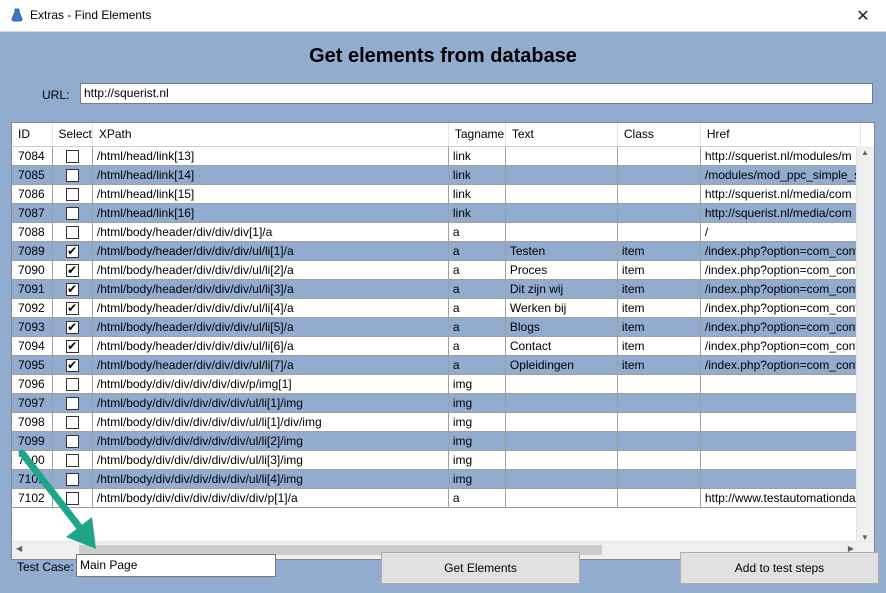 The image size is (886, 593). Describe the element at coordinates (561, 251) in the screenshot. I see `cell-text: Testen` at that location.